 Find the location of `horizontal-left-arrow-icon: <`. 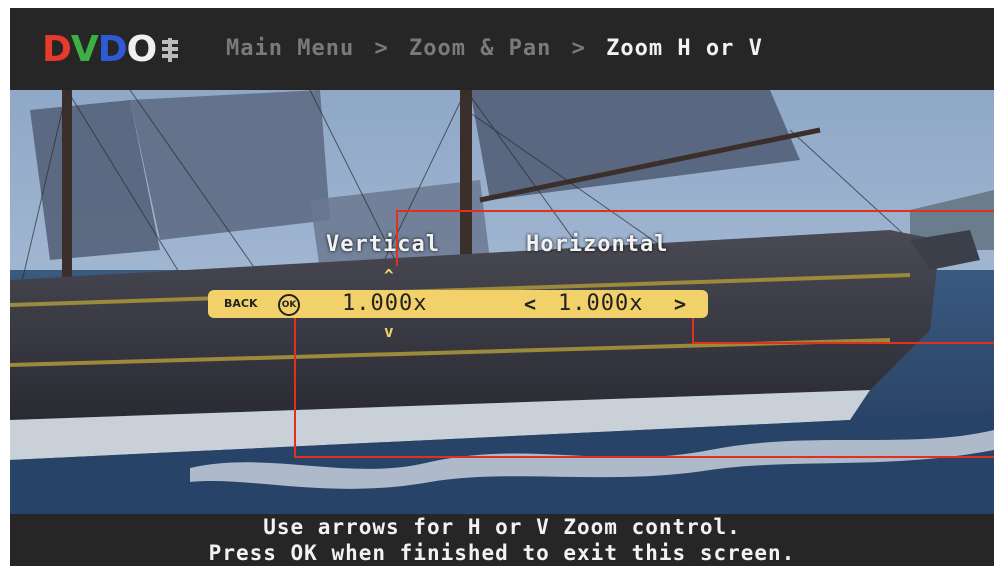

horizontal-left-arrow-icon: < is located at coordinates (530, 304).